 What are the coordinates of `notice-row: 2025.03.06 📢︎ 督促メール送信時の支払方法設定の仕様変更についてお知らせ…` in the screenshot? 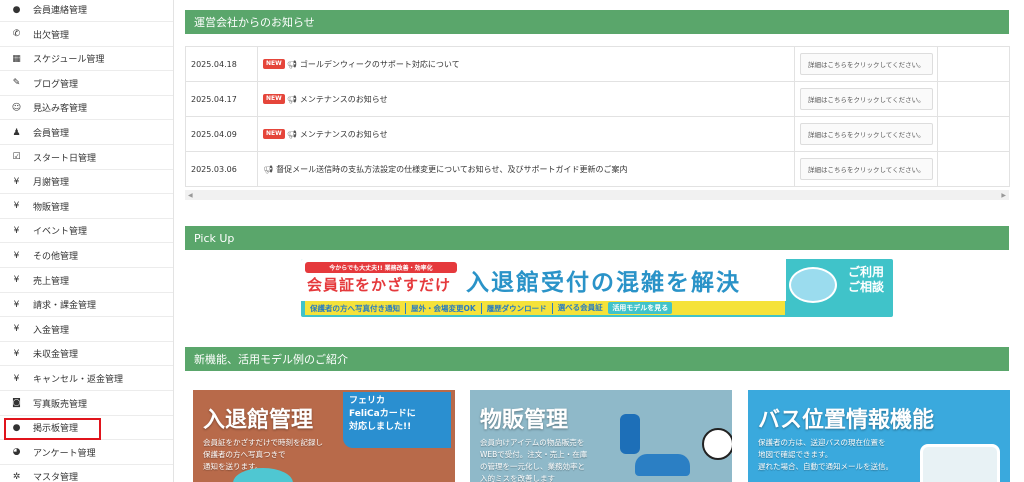 It's located at (597, 169).